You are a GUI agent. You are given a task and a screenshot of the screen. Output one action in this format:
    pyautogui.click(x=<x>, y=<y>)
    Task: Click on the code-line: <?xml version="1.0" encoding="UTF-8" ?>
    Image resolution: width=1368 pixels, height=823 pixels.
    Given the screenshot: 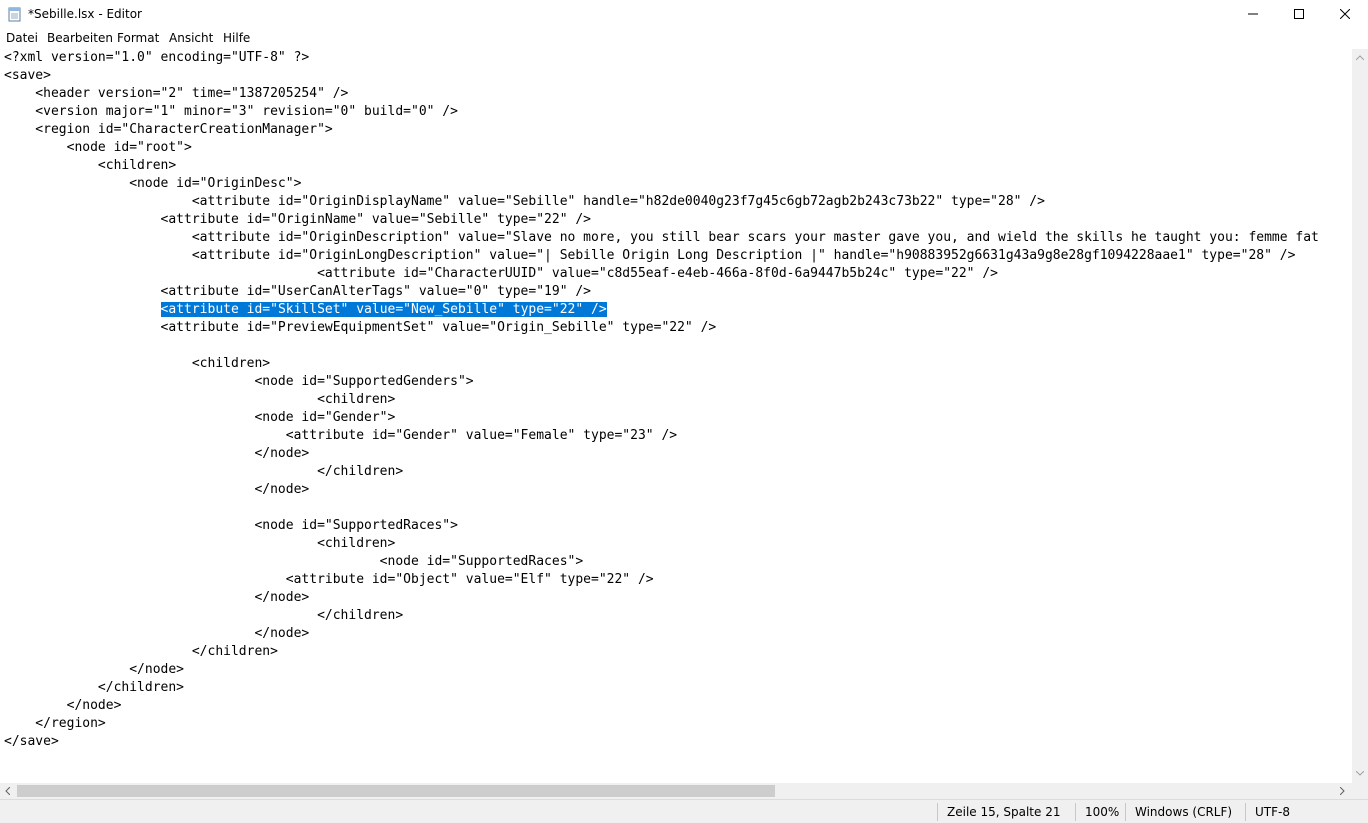 What is the action you would take?
    pyautogui.click(x=156, y=58)
    